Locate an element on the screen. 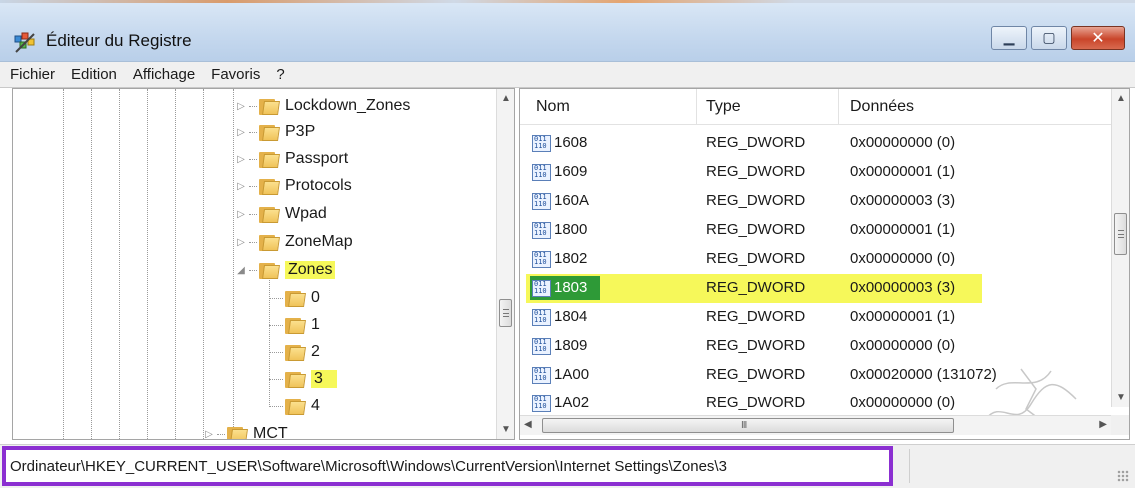  list-item: 011 110 1800 REG_DWORD 0x00000001 (1) is located at coordinates (816, 230).